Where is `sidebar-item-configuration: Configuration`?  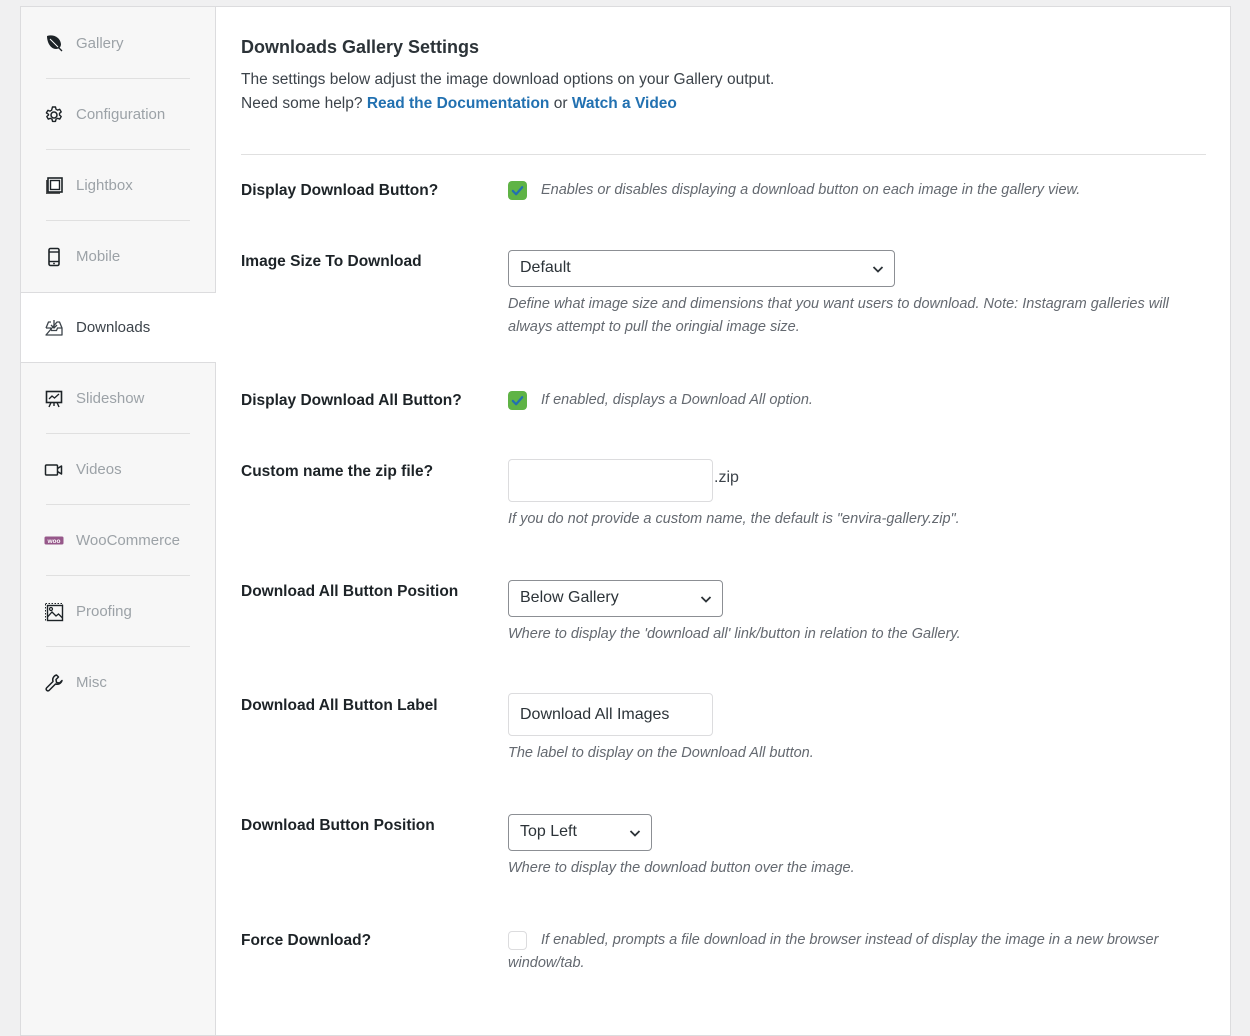
sidebar-item-configuration: Configuration is located at coordinates (118, 114).